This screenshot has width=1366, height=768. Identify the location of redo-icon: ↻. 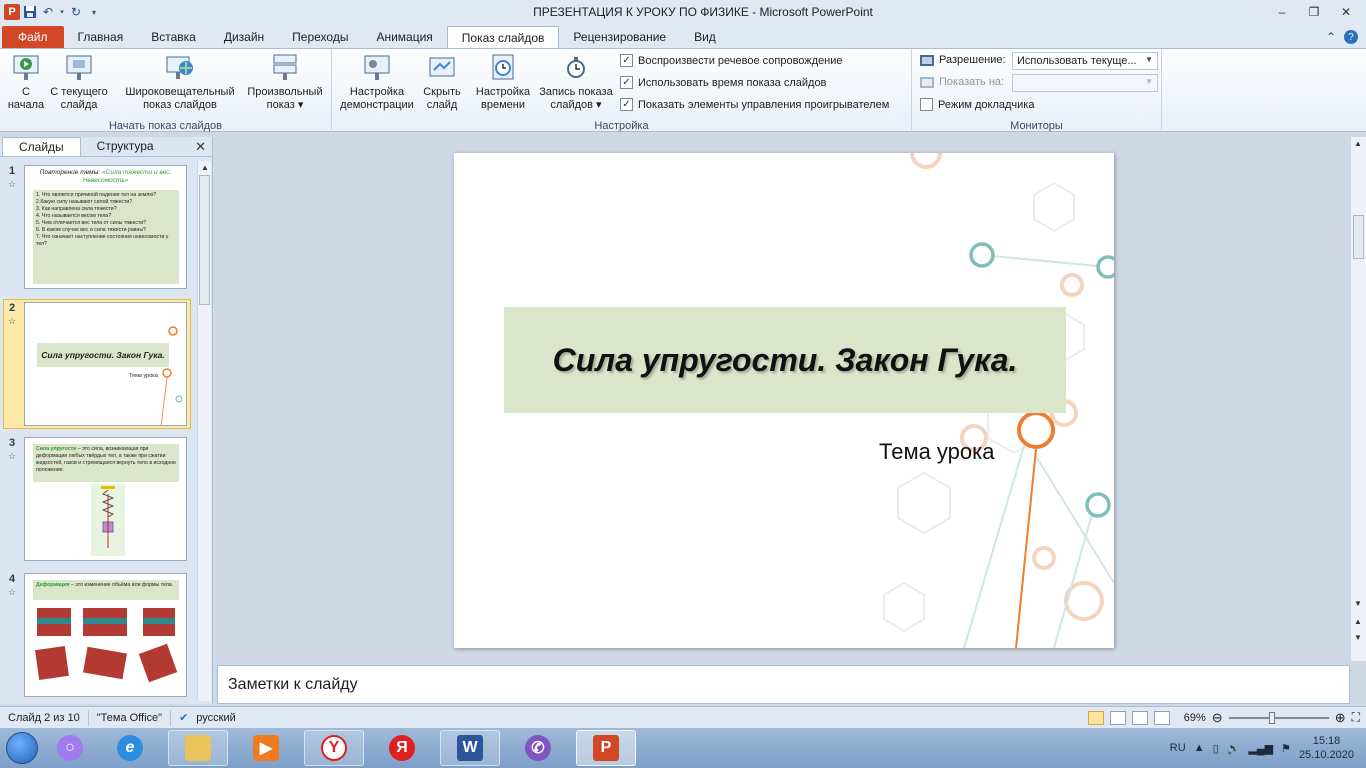
(76, 12).